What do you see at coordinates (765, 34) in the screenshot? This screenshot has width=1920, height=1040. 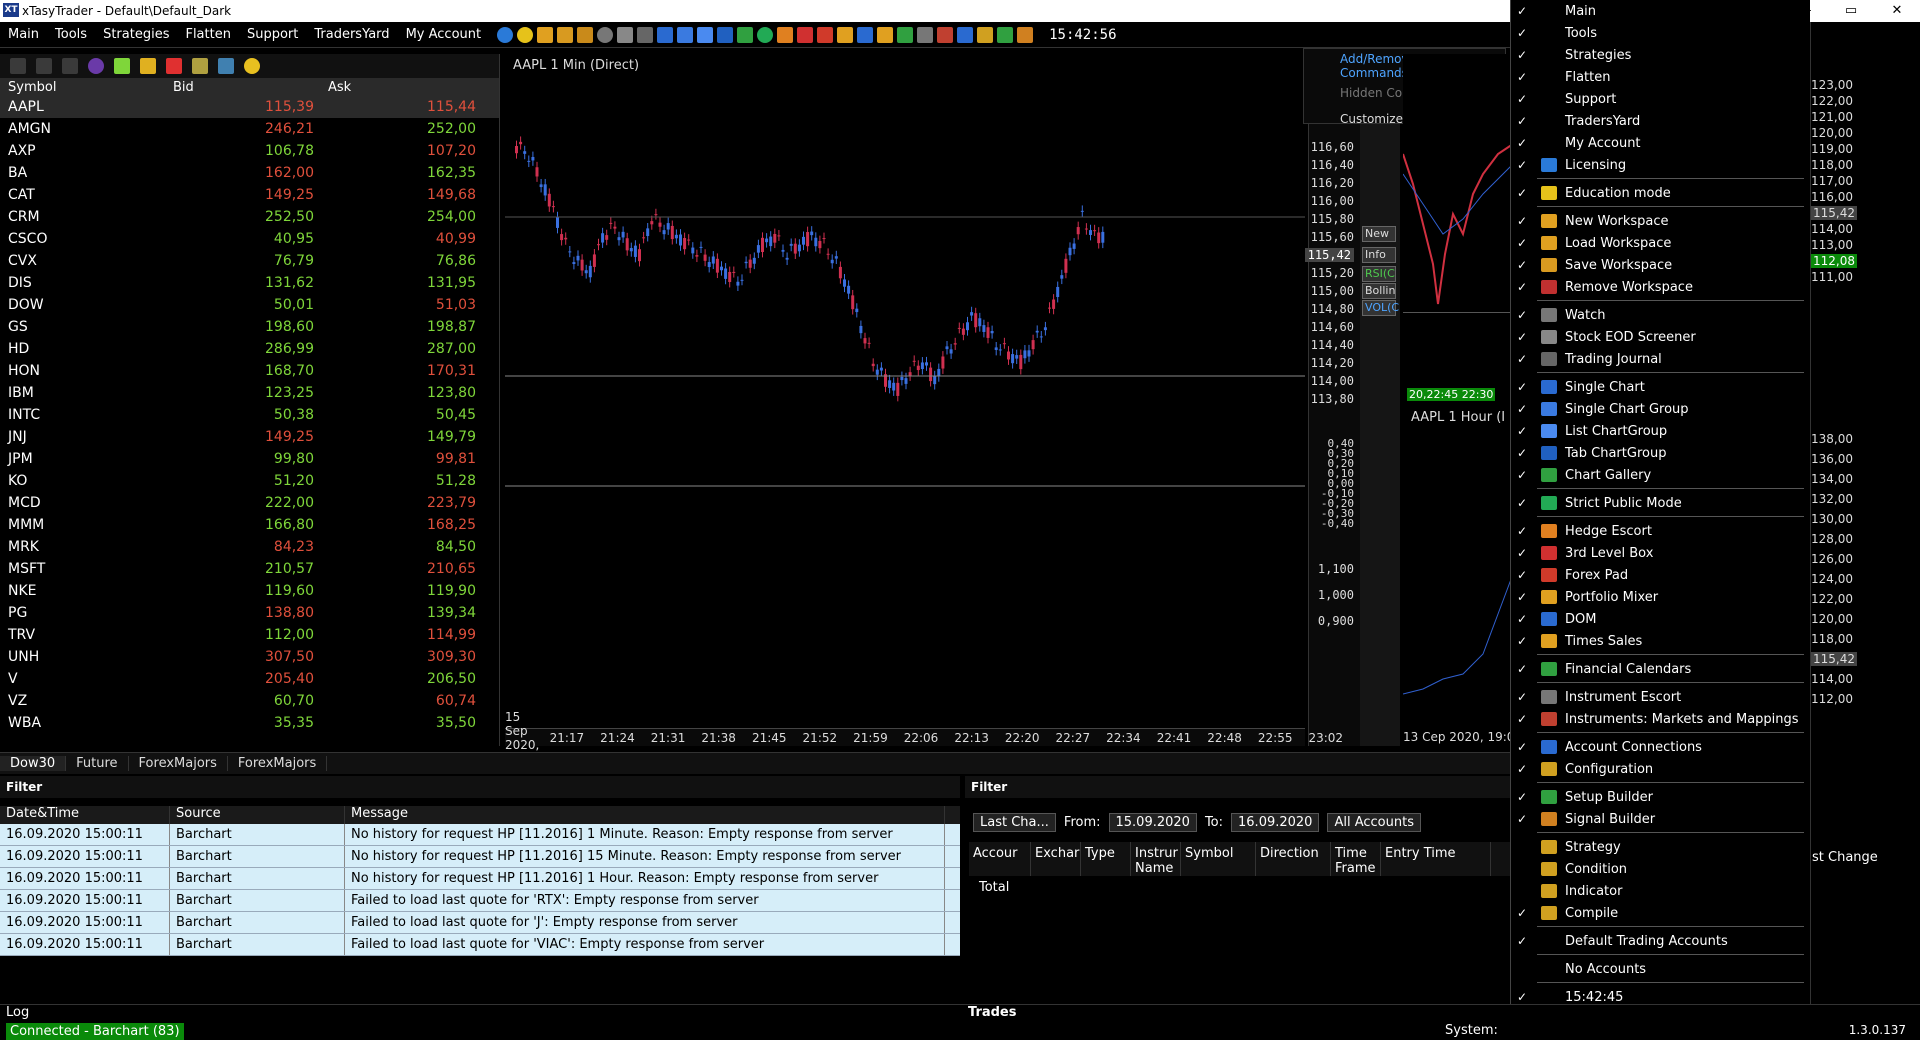 I see `strict-public-icon` at bounding box center [765, 34].